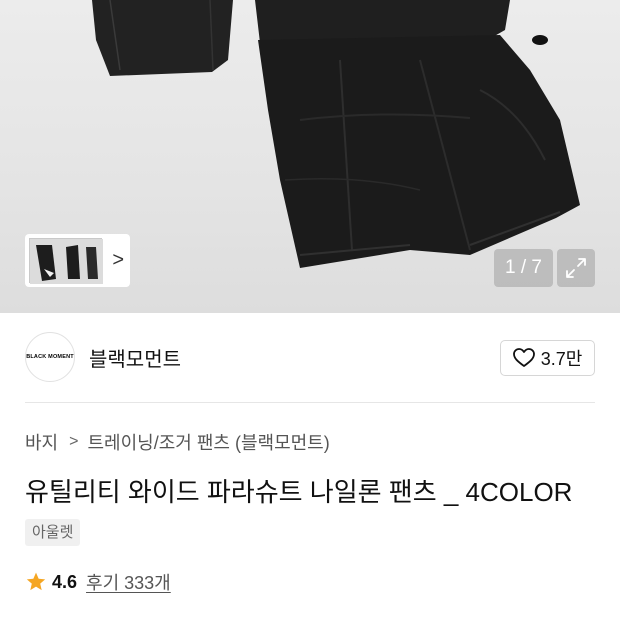 The image size is (620, 620). Describe the element at coordinates (561, 359) in the screenshot. I see `like-count: 3.7만` at that location.